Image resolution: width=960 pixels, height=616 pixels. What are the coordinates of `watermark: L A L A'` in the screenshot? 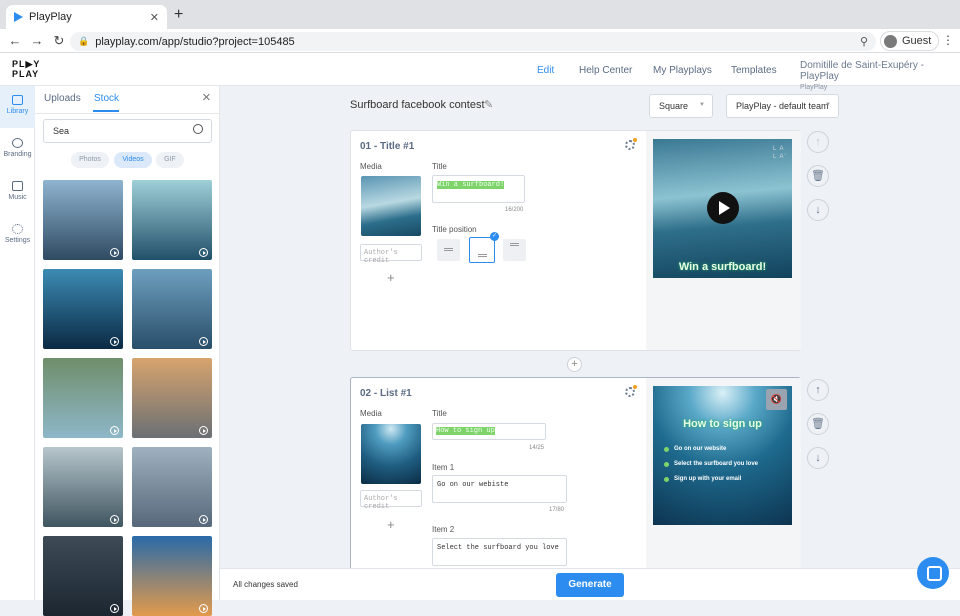 It's located at (780, 153).